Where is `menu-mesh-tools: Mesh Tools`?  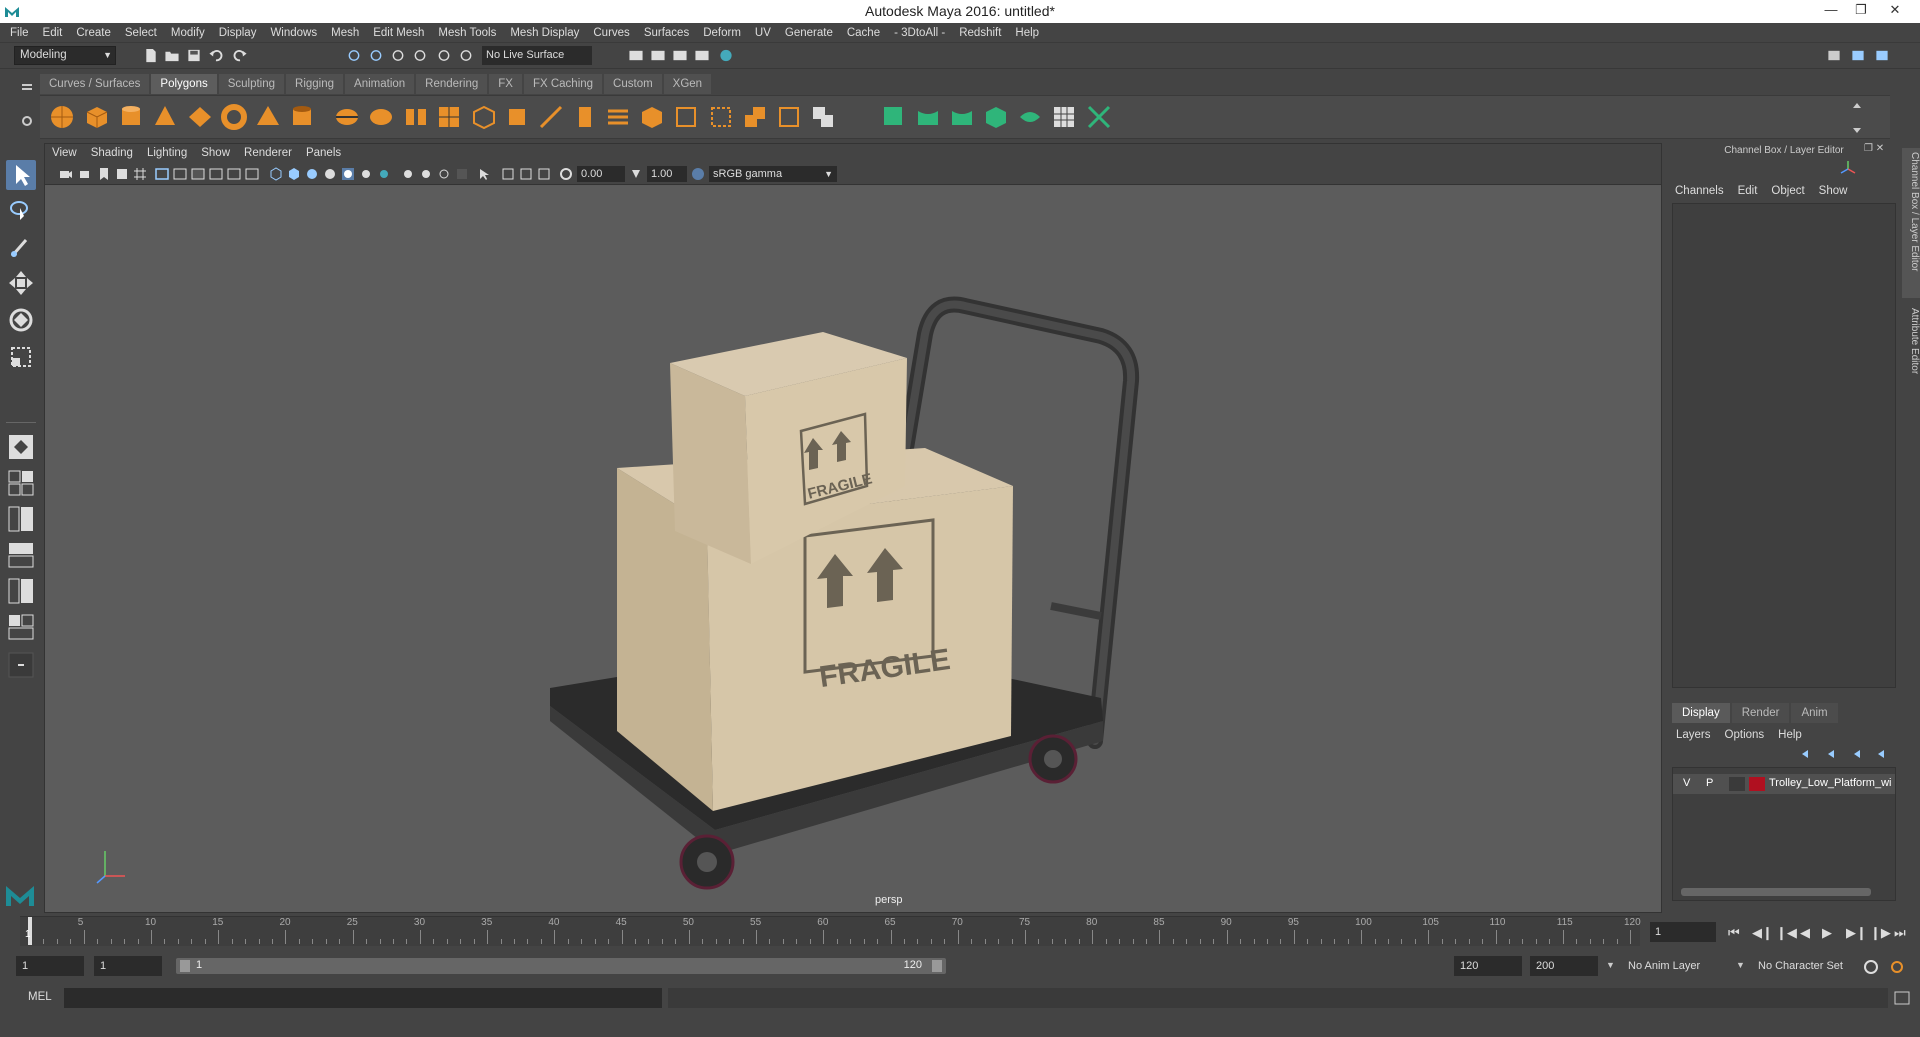
menu-mesh-tools: Mesh Tools is located at coordinates (467, 33).